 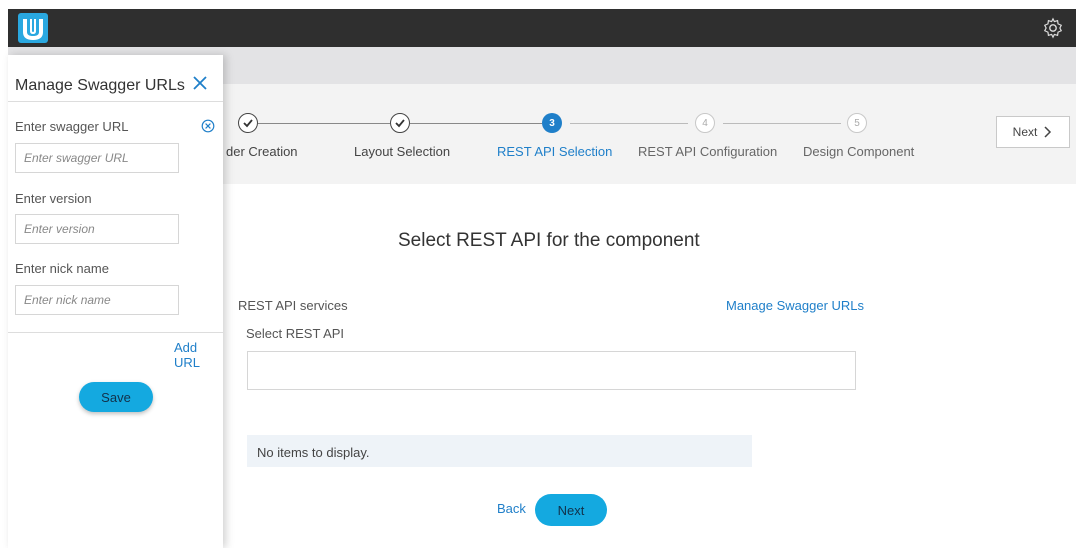 I want to click on step-2-label: Layout Selection, so click(x=402, y=151).